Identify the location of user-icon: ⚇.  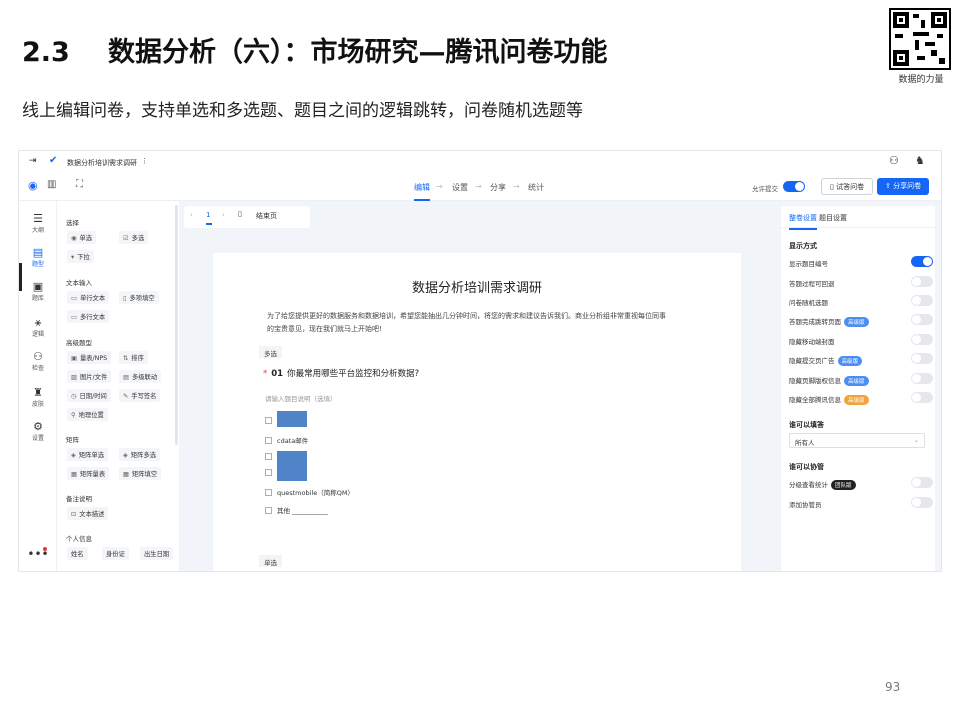
(894, 160).